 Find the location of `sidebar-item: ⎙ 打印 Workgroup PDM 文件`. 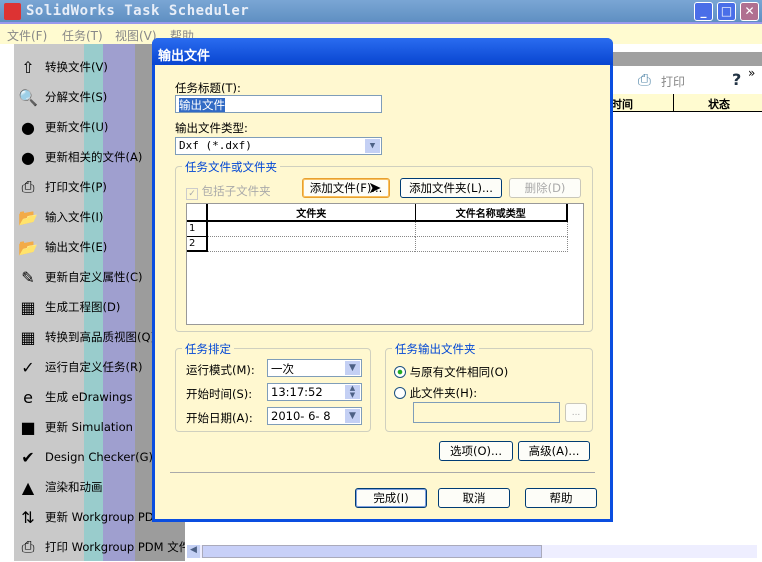

sidebar-item: ⎙ 打印 Workgroup PDM 文件 is located at coordinates (103, 547).